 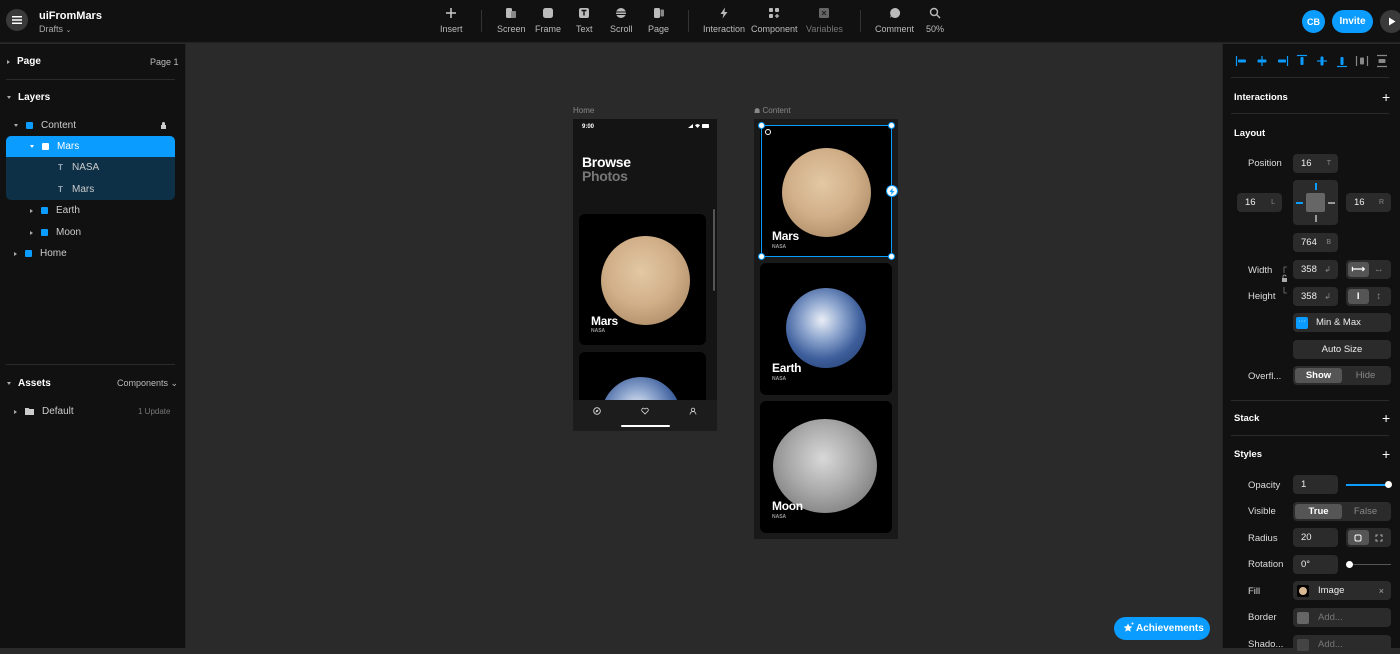 I want to click on main-menu-button, so click(x=17, y=20).